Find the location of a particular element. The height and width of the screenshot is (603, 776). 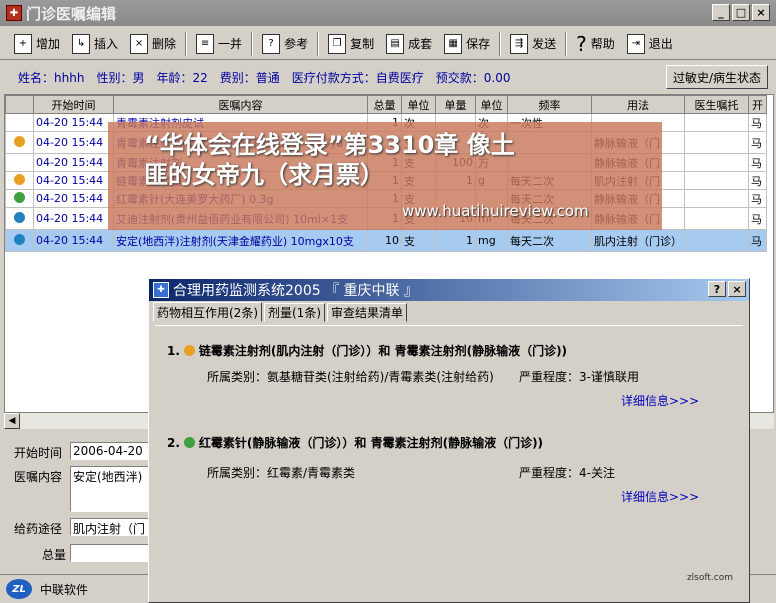

dialog-help-button: ? is located at coordinates (717, 289).